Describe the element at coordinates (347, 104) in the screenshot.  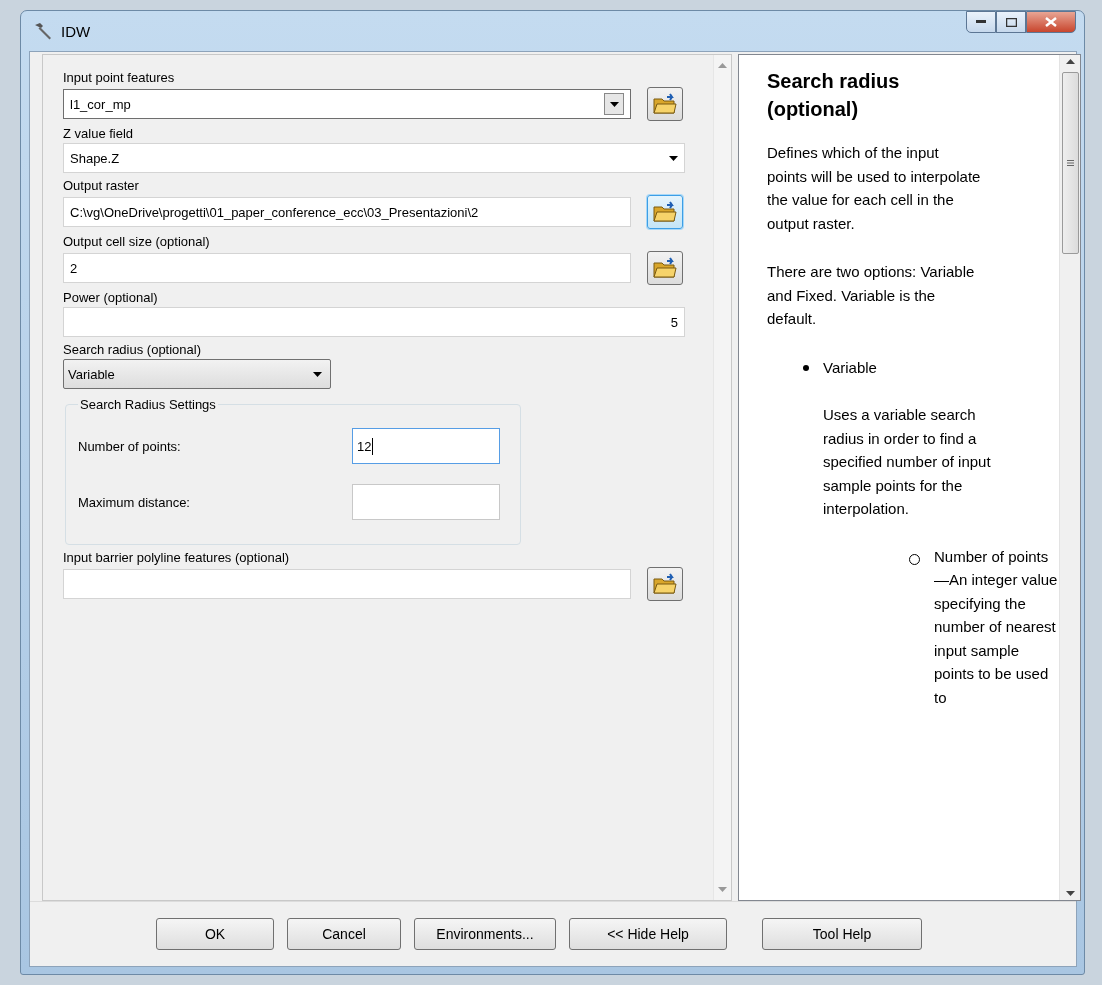
I see `combo-box: l1_cor_mp` at that location.